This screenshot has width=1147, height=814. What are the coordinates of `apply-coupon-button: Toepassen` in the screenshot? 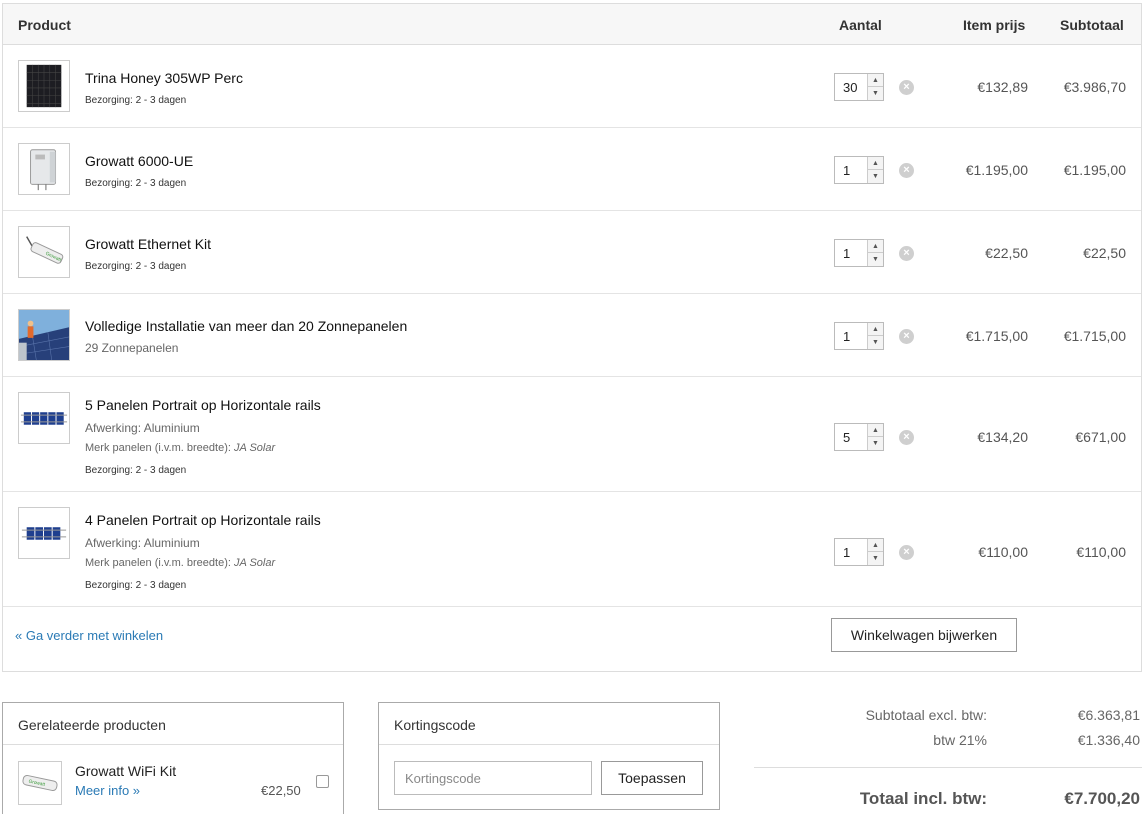 It's located at (652, 778).